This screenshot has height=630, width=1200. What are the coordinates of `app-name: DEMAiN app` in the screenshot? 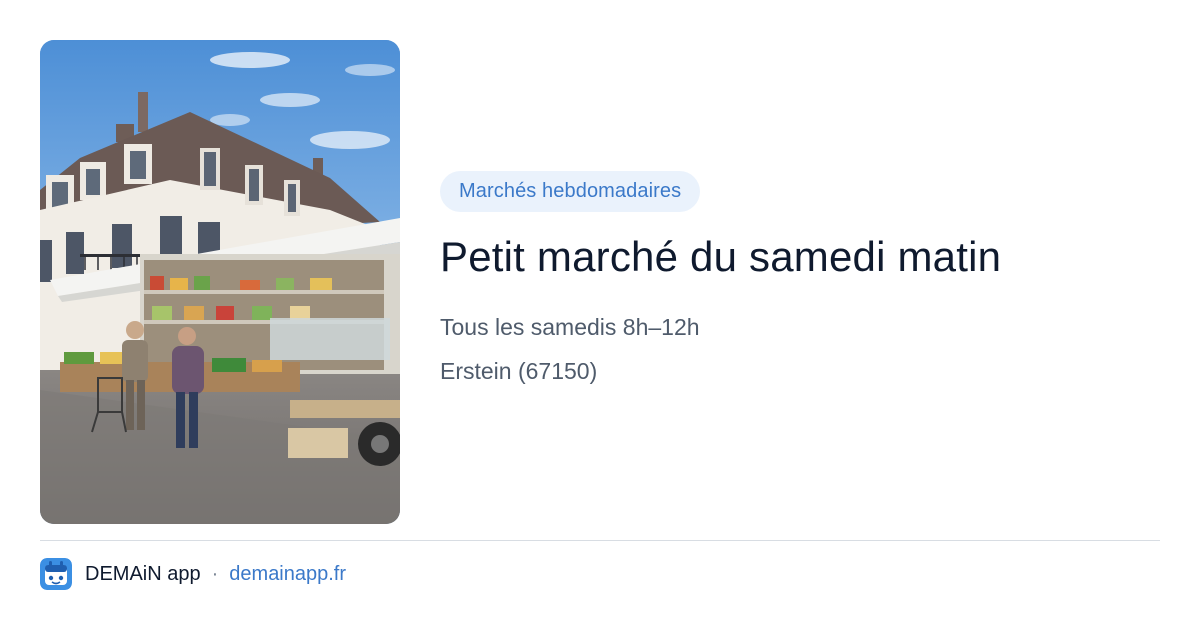 It's located at (143, 573).